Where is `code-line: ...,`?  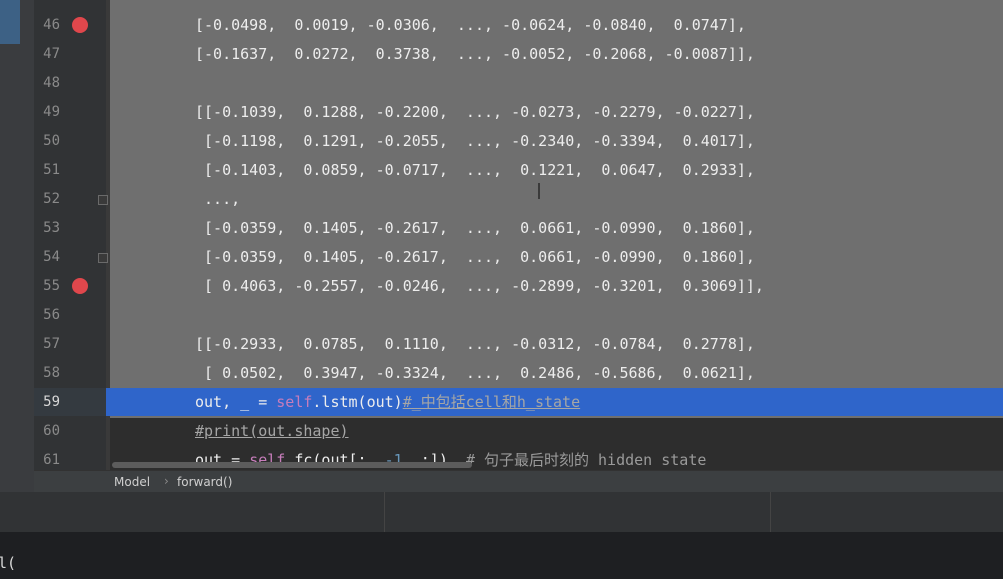
code-line: ..., is located at coordinates (217, 199).